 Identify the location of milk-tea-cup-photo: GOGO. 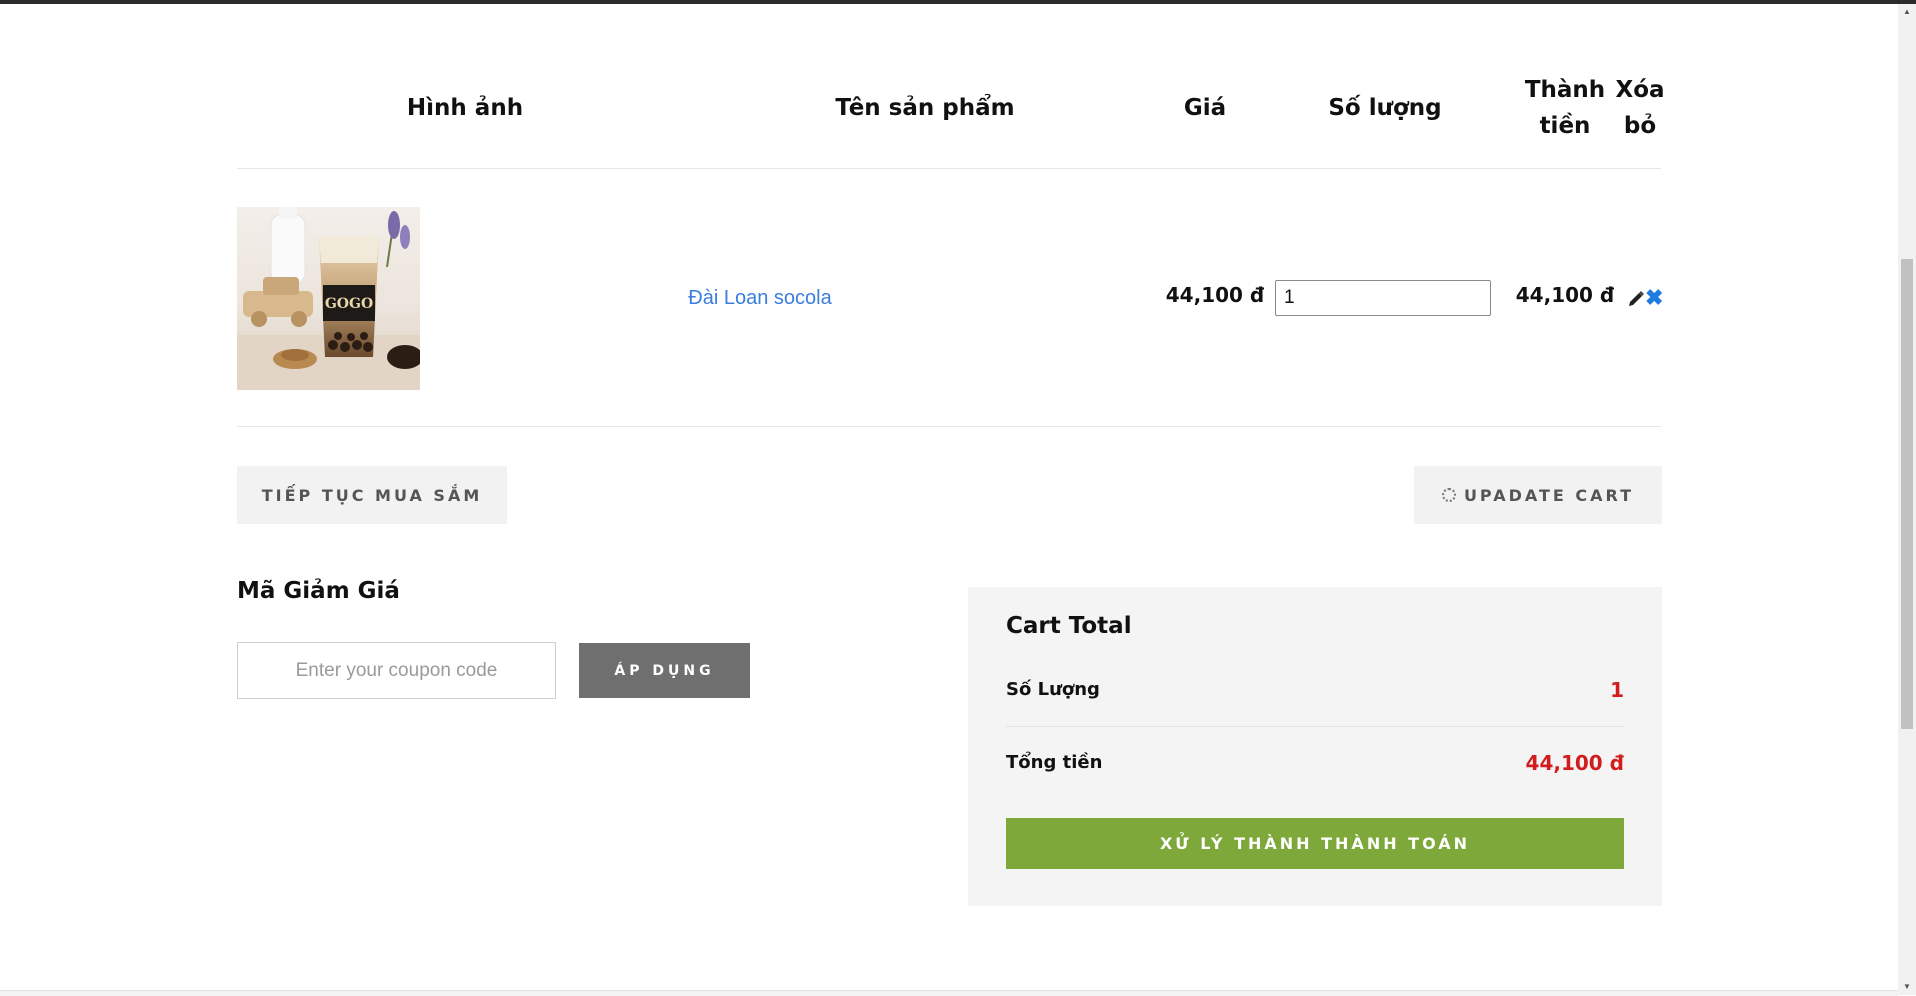
(328, 298).